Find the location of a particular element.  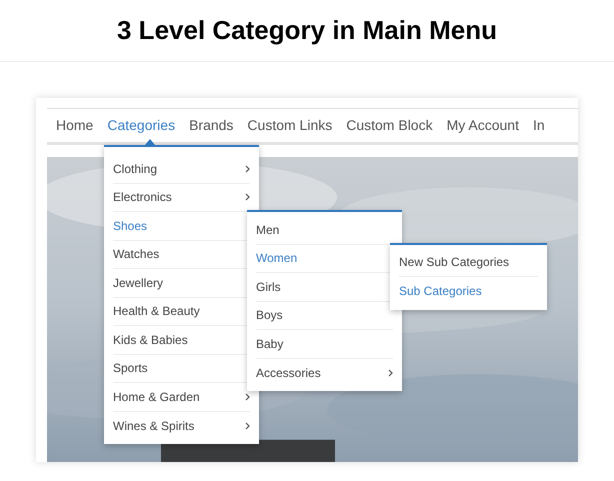

nav-link: In is located at coordinates (538, 125).